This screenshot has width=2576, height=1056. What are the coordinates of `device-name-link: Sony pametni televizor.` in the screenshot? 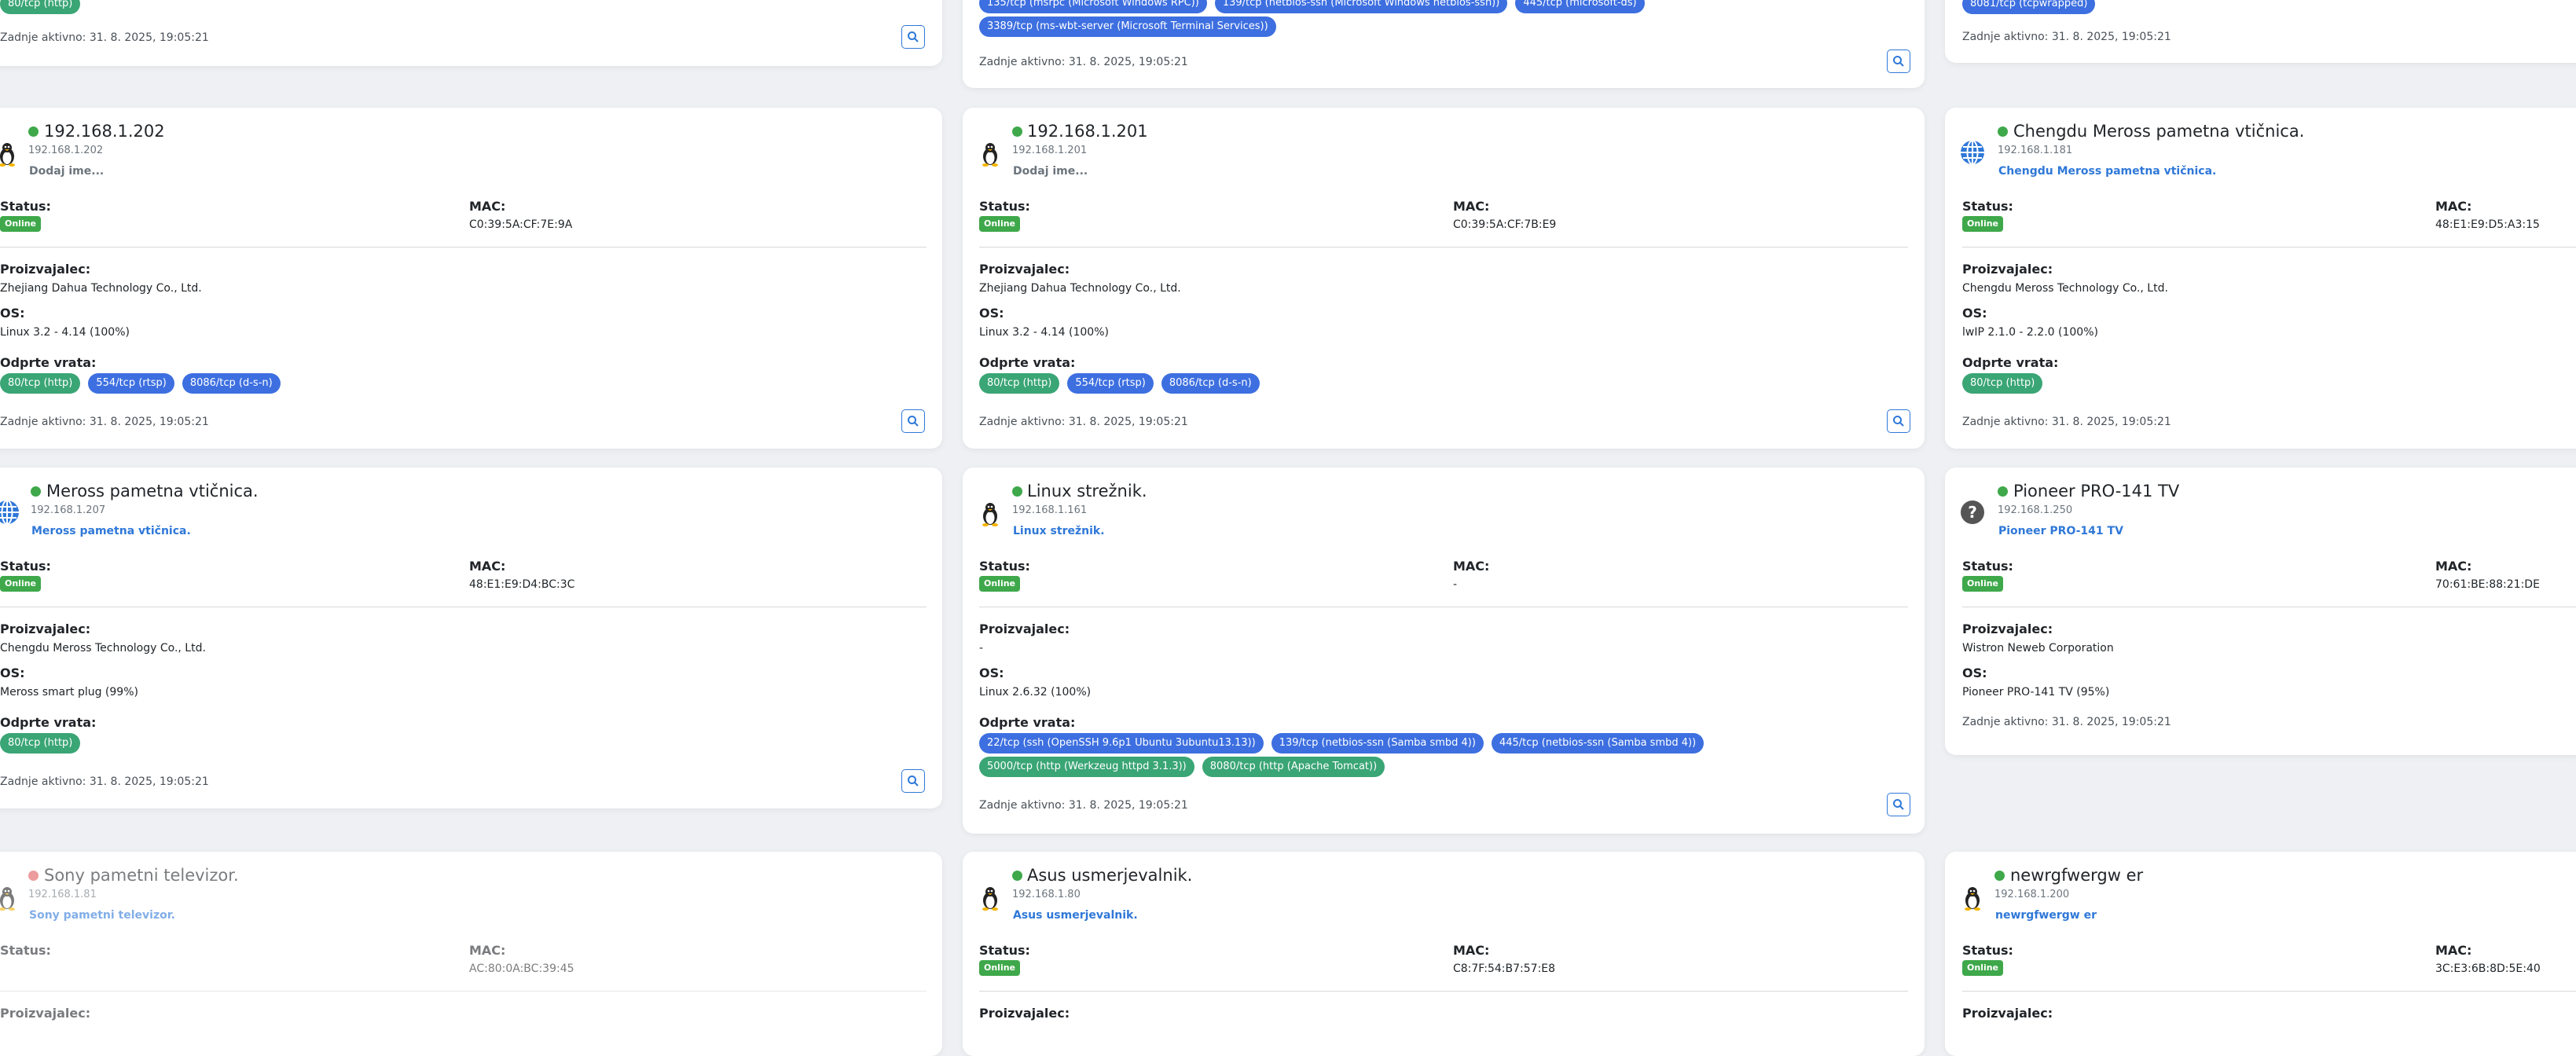 It's located at (102, 915).